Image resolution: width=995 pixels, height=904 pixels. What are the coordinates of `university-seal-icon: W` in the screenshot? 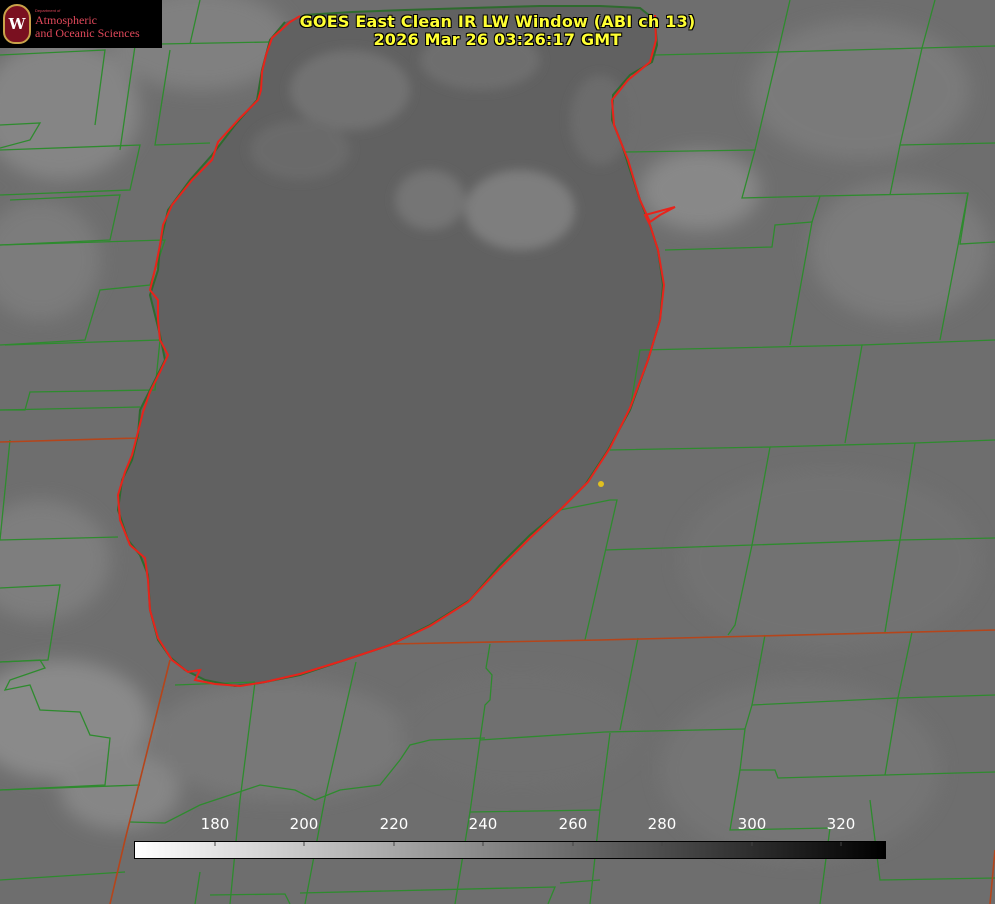 It's located at (17, 24).